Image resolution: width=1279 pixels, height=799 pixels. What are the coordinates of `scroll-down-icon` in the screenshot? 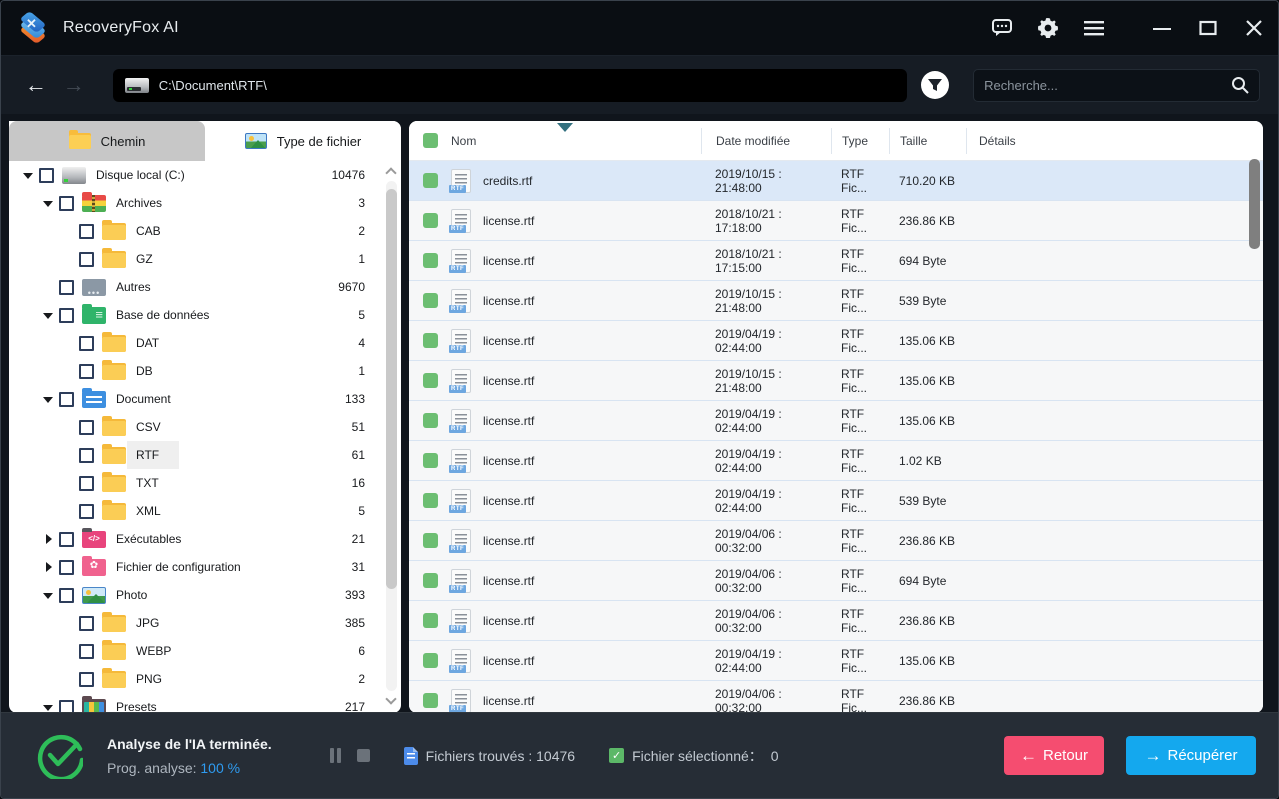 It's located at (391, 699).